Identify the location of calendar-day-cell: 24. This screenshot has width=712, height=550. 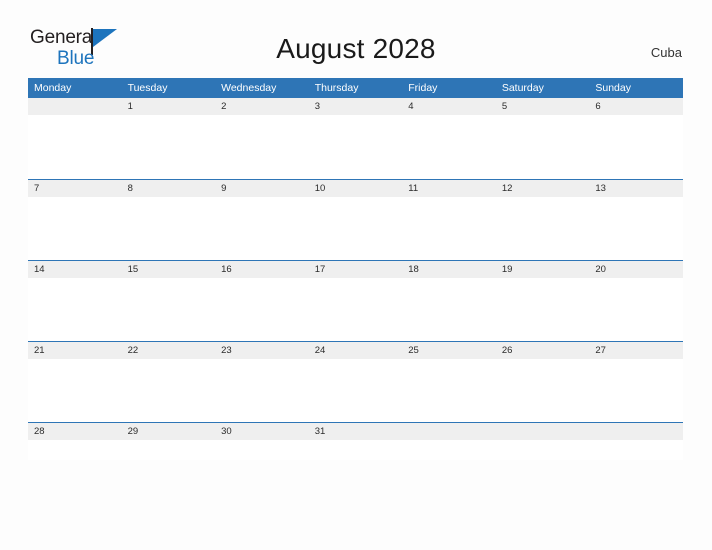
(355, 381).